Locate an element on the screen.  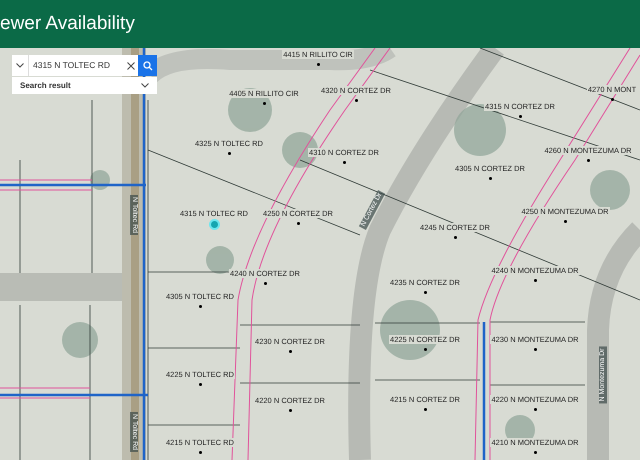
selected-parcel-marker is located at coordinates (214, 224).